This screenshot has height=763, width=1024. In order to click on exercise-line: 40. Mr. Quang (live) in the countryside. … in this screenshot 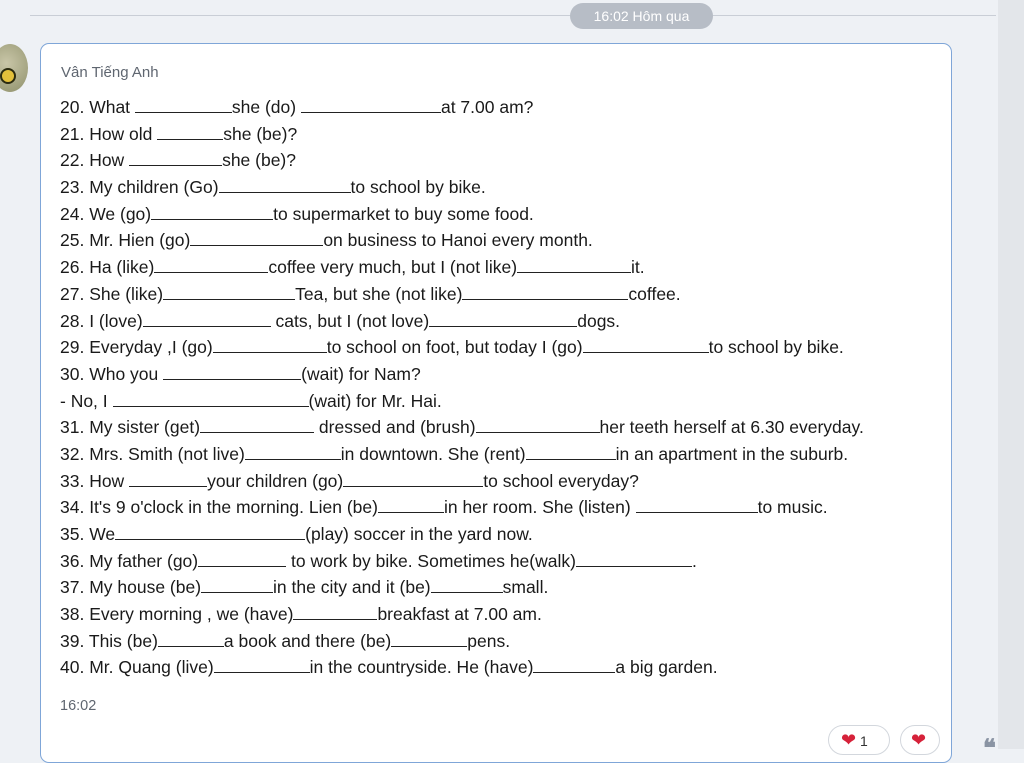, I will do `click(389, 667)`.